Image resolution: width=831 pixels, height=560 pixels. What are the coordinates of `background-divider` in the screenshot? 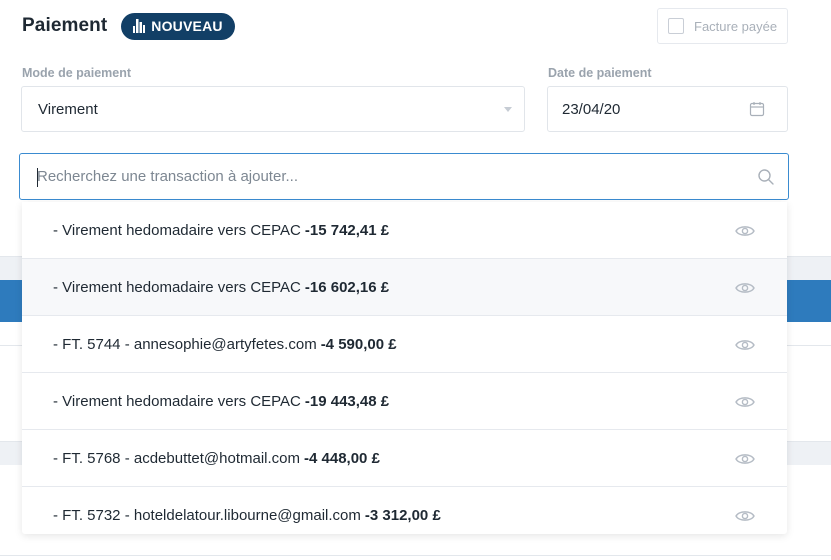 It's located at (415, 555).